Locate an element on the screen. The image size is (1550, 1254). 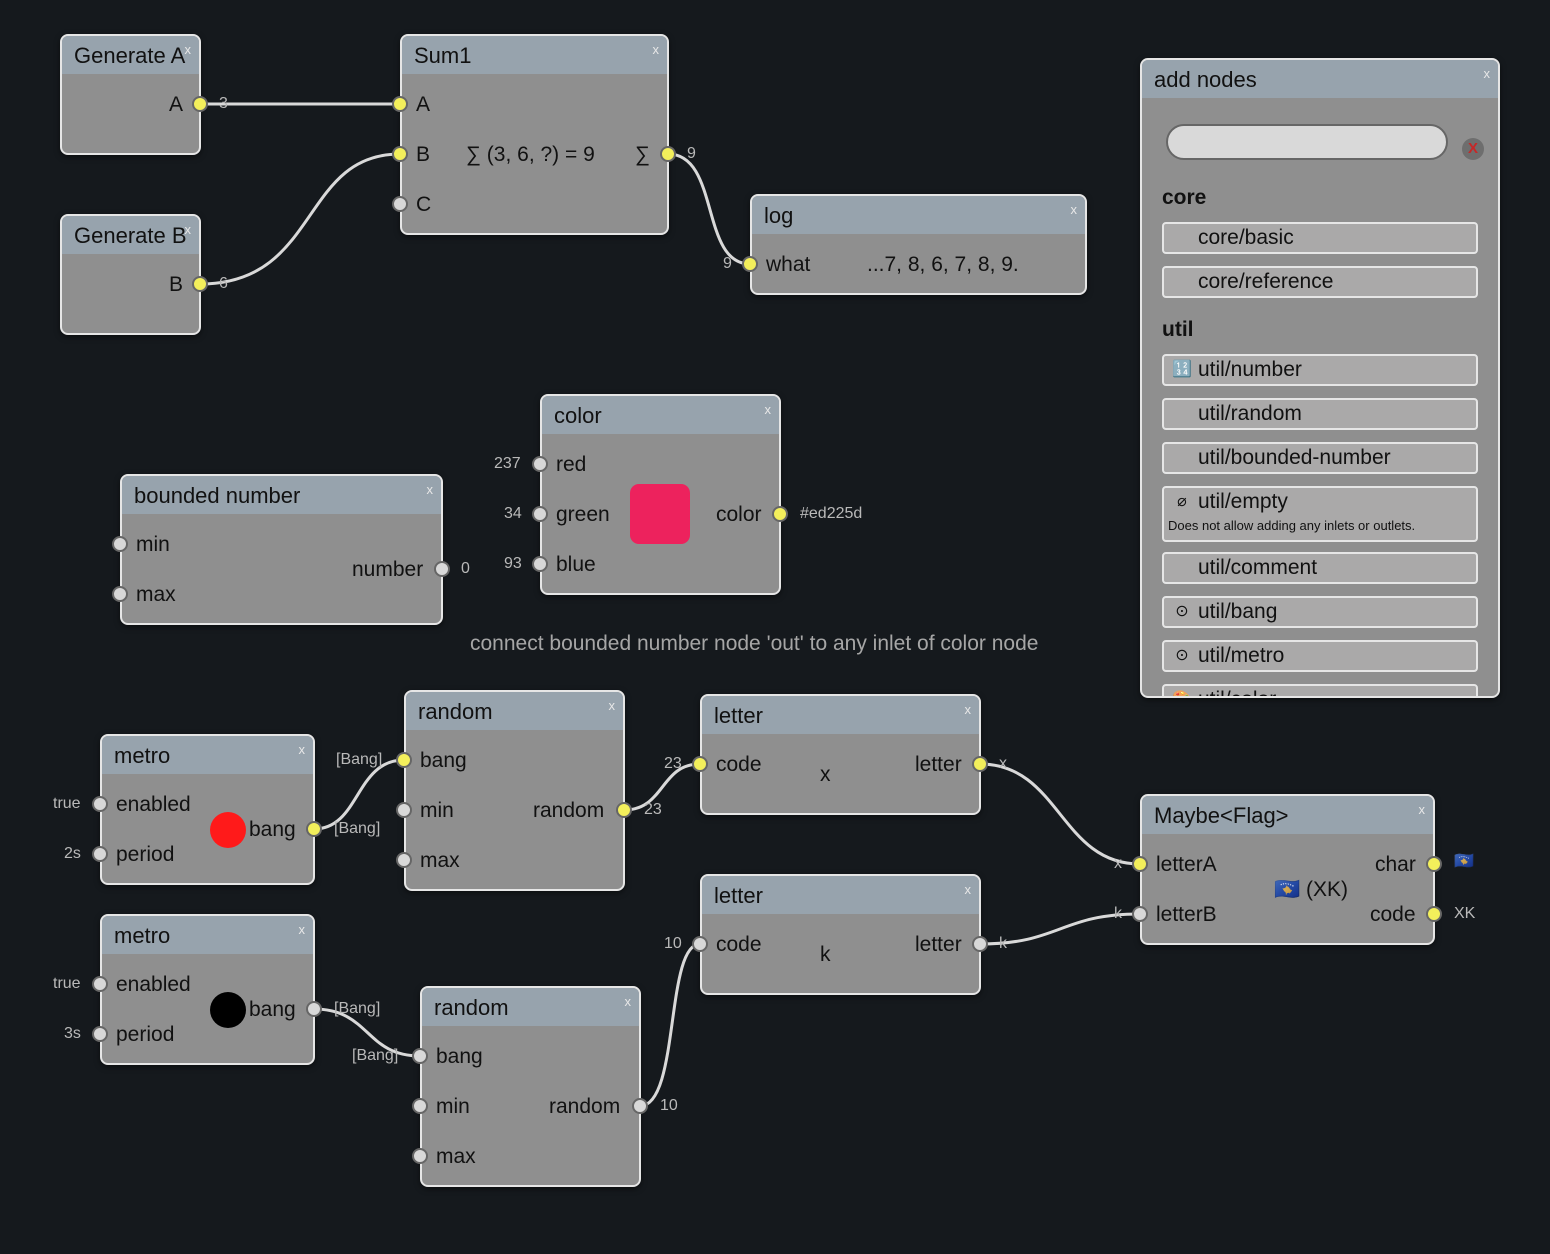
wire-genb-sumb is located at coordinates (300, 219).